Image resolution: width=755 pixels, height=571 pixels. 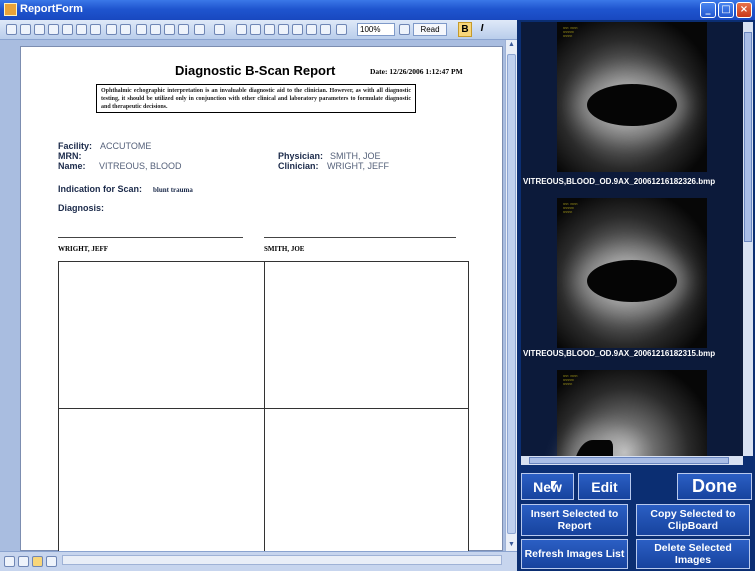 What do you see at coordinates (693, 554) in the screenshot?
I see `delete-images-button: Delete Selected Images` at bounding box center [693, 554].